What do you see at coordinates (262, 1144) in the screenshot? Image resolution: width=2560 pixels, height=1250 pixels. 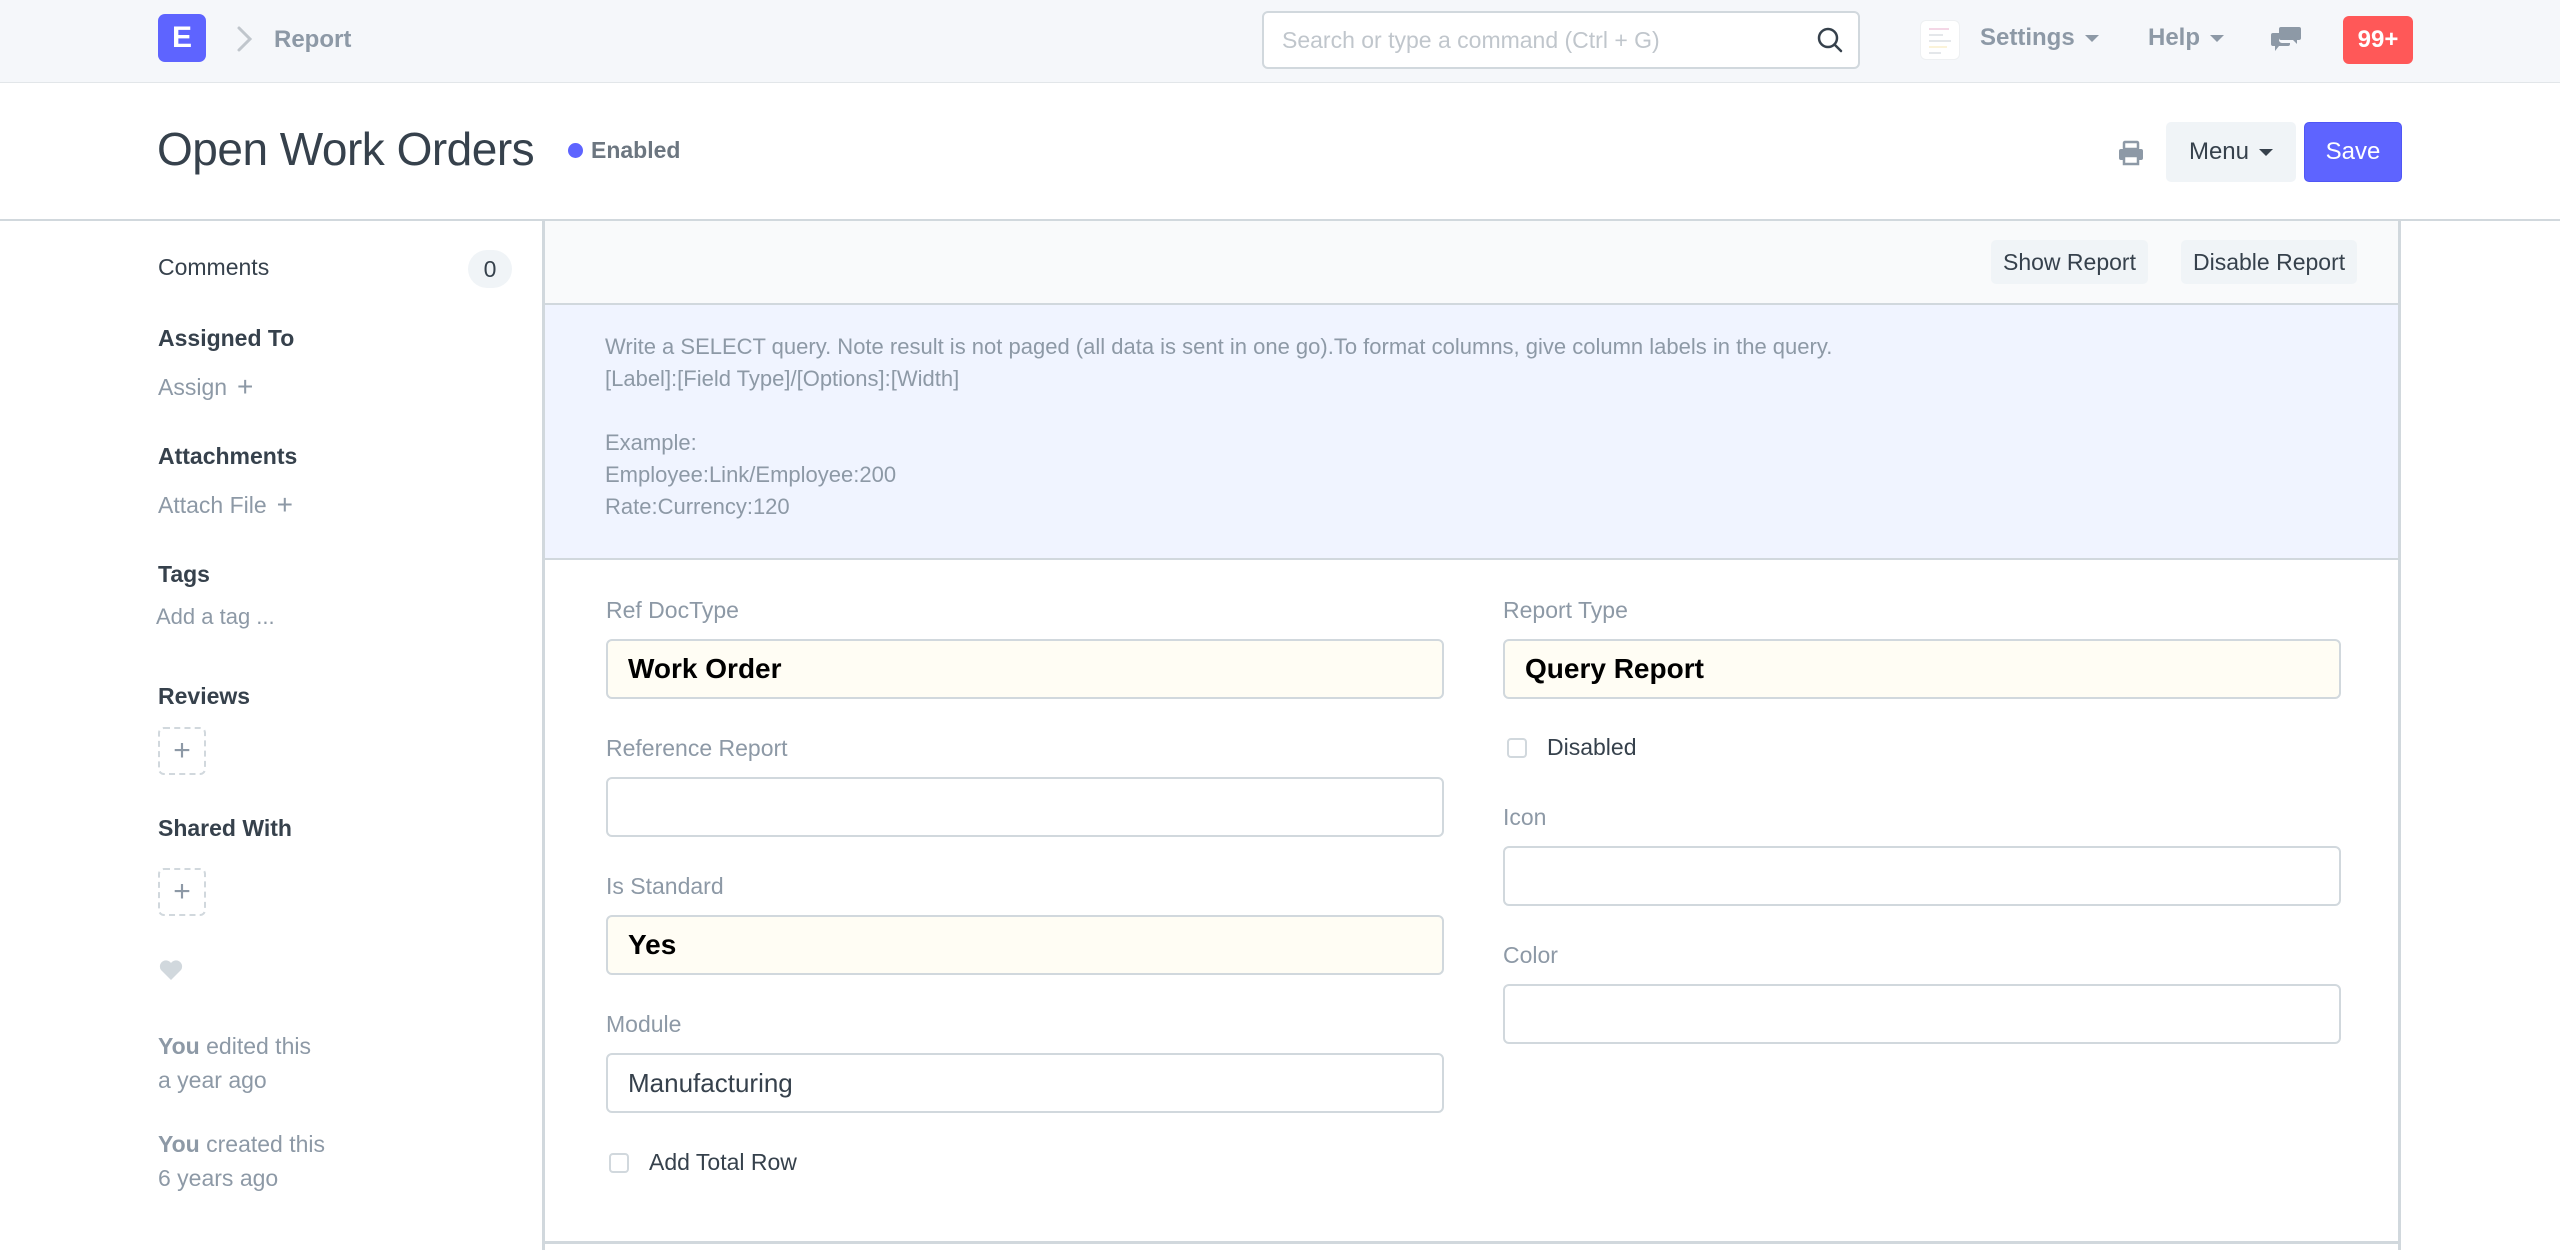 I see `activity-action: created this` at bounding box center [262, 1144].